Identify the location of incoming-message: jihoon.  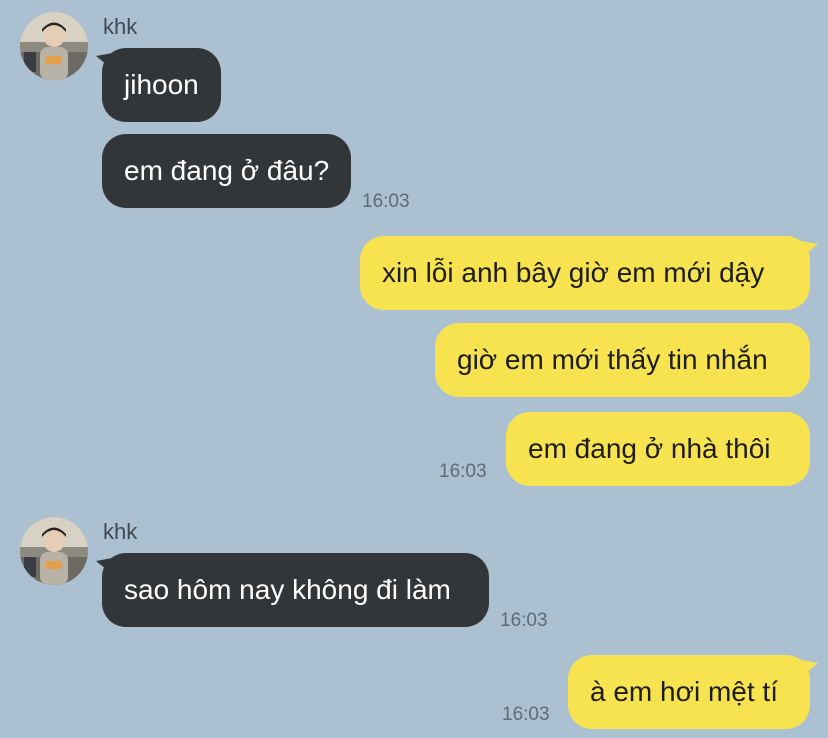
(161, 85).